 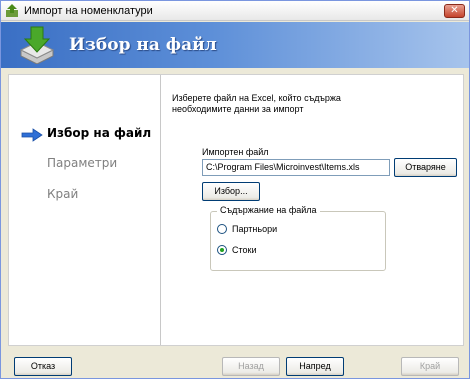 I want to click on file-content-group: Съдържание на файла Партньори Стоки, so click(x=298, y=238).